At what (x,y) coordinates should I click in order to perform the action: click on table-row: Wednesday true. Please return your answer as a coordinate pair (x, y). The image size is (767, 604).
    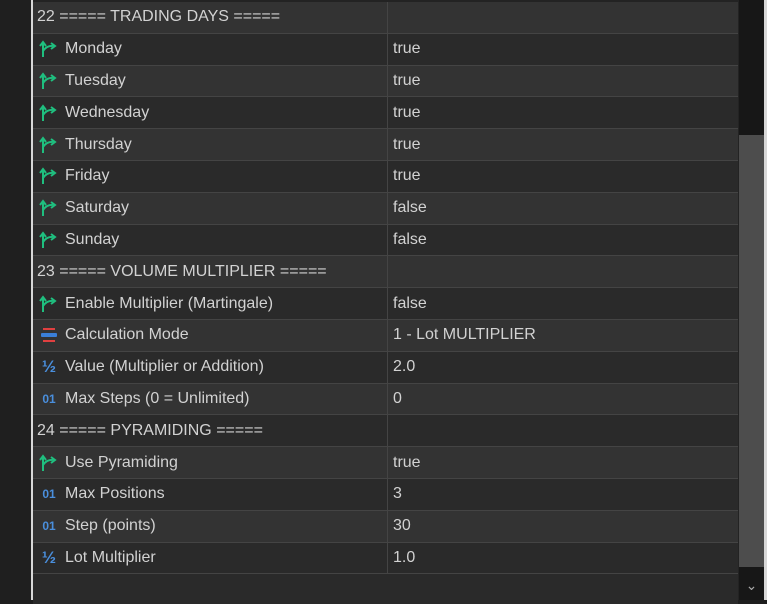
    Looking at the image, I should click on (385, 113).